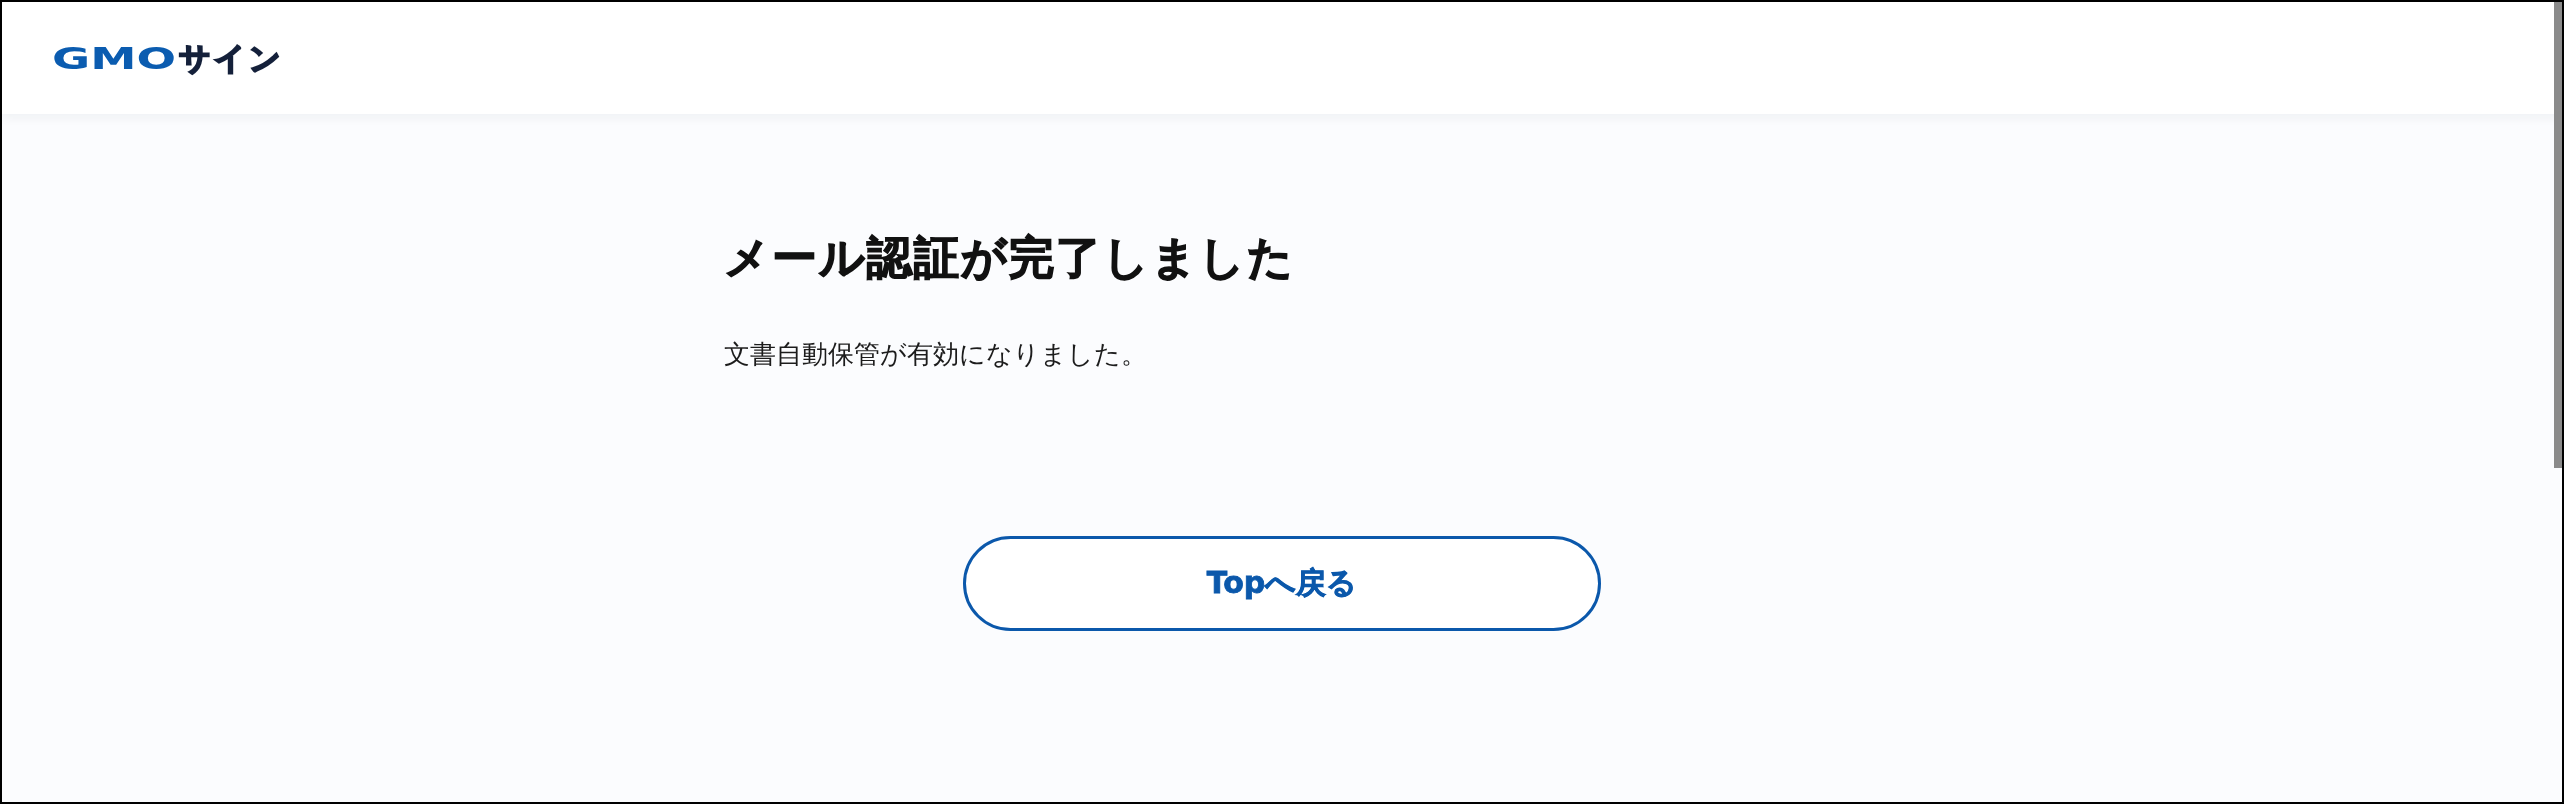 Image resolution: width=2564 pixels, height=804 pixels. What do you see at coordinates (2558, 235) in the screenshot?
I see `scrollbar-thumb` at bounding box center [2558, 235].